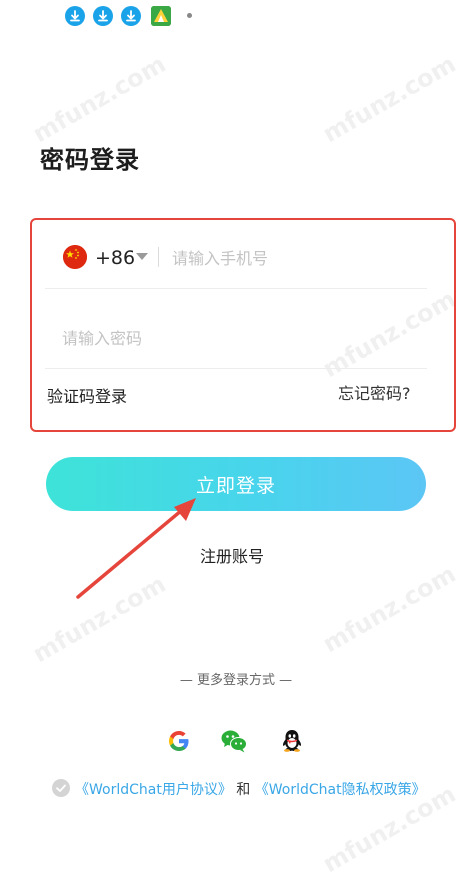 The width and height of the screenshot is (472, 878). What do you see at coordinates (189, 15) in the screenshot?
I see `more-dot-icon` at bounding box center [189, 15].